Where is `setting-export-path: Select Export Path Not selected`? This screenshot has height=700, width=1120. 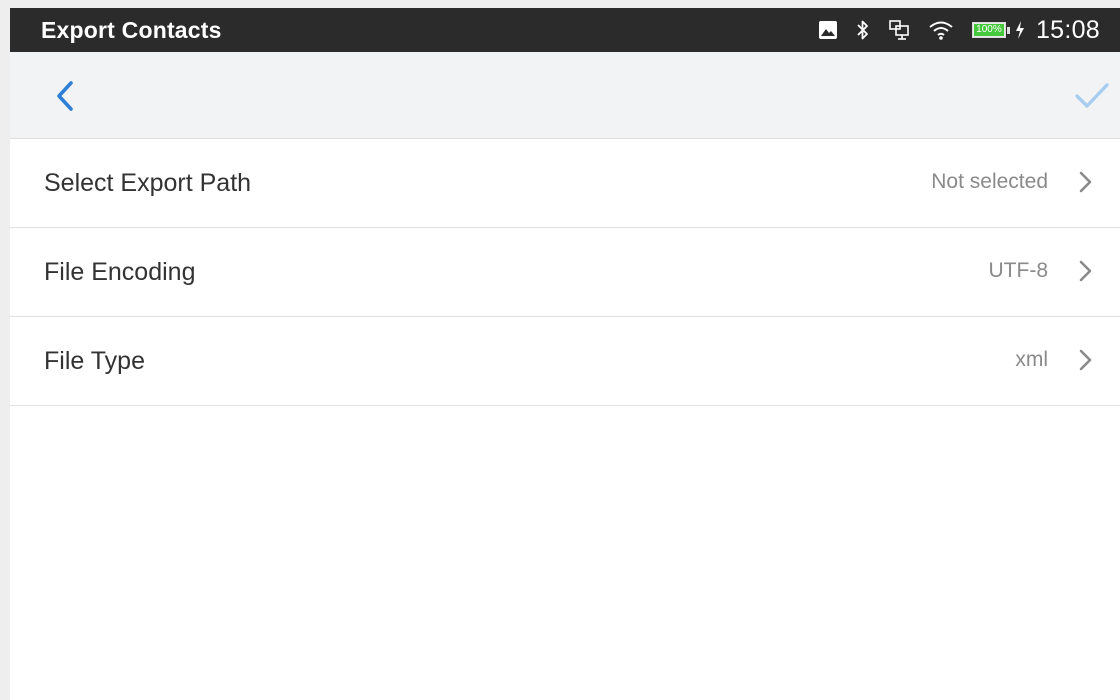 setting-export-path: Select Export Path Not selected is located at coordinates (565, 183).